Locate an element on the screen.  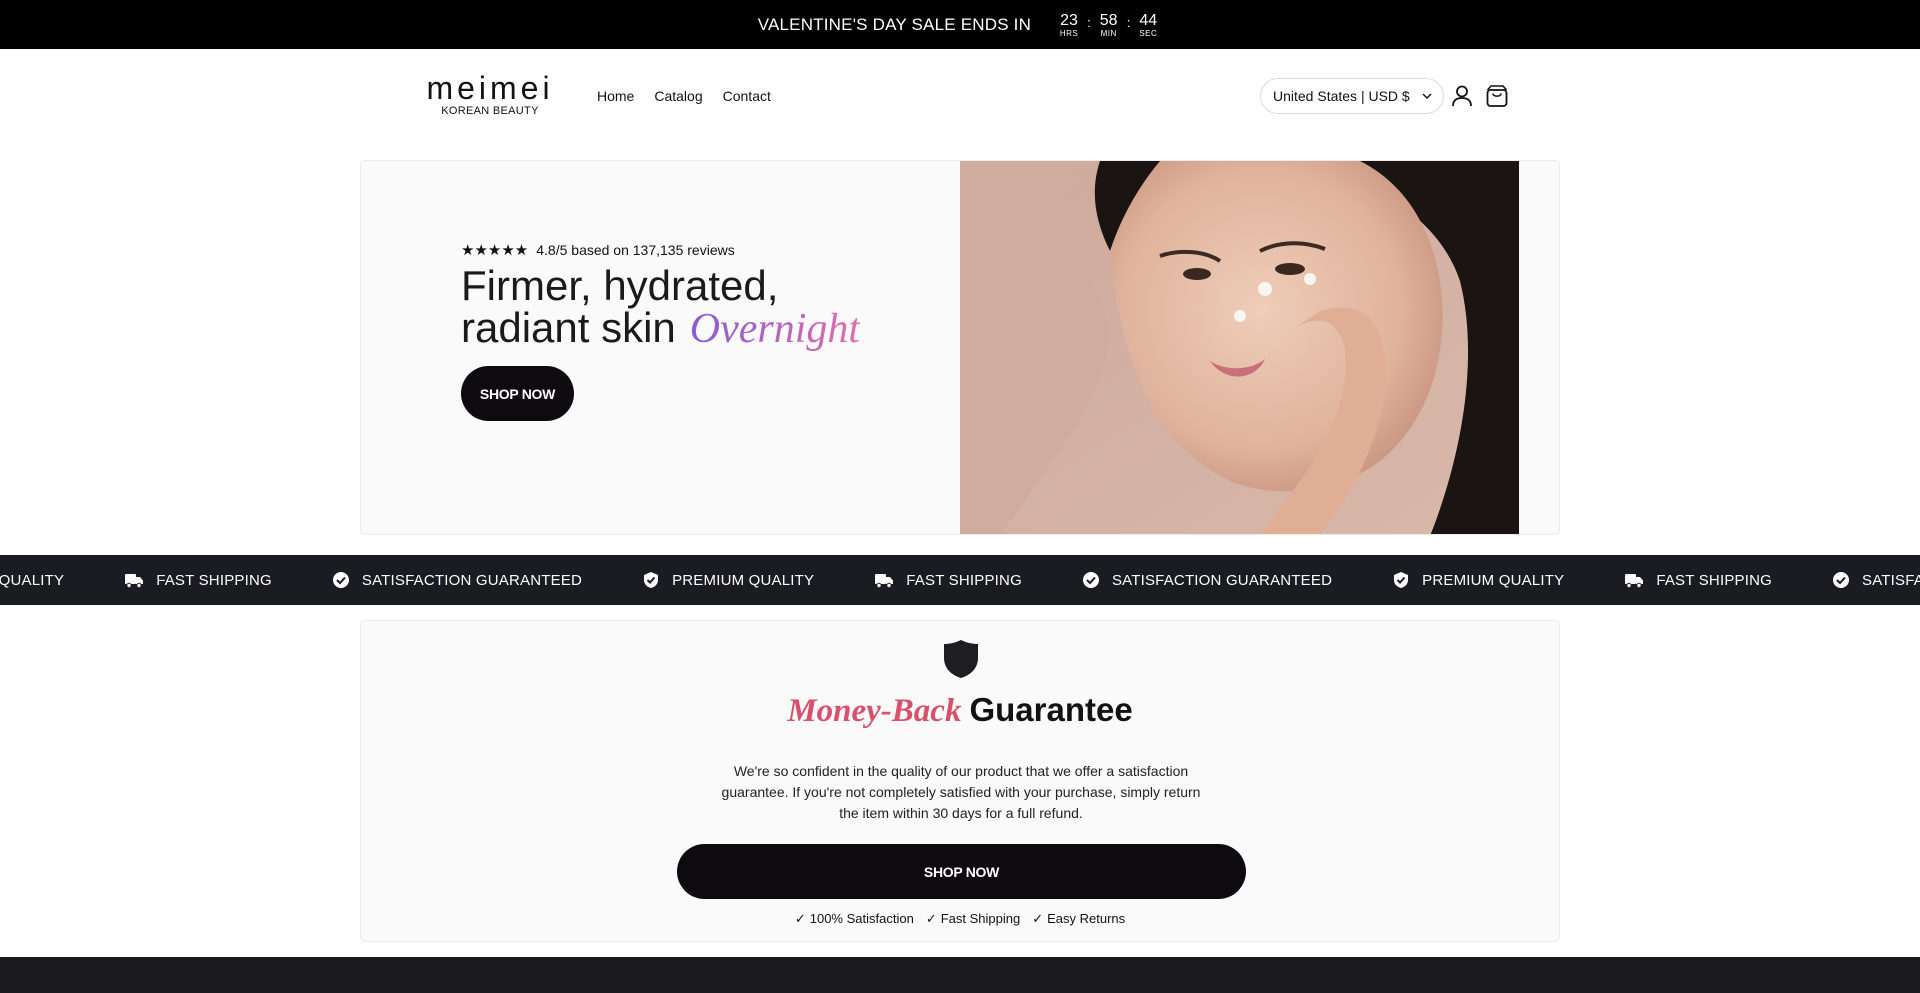
hero-title: Firmer, hydrated, radiant skin Overnight is located at coordinates (661, 307).